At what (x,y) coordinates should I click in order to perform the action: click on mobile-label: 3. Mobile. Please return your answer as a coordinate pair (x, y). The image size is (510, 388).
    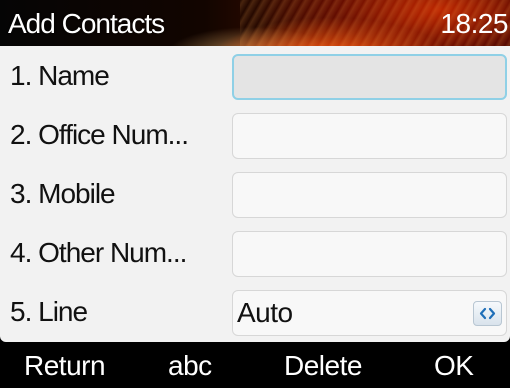
    Looking at the image, I should click on (63, 193).